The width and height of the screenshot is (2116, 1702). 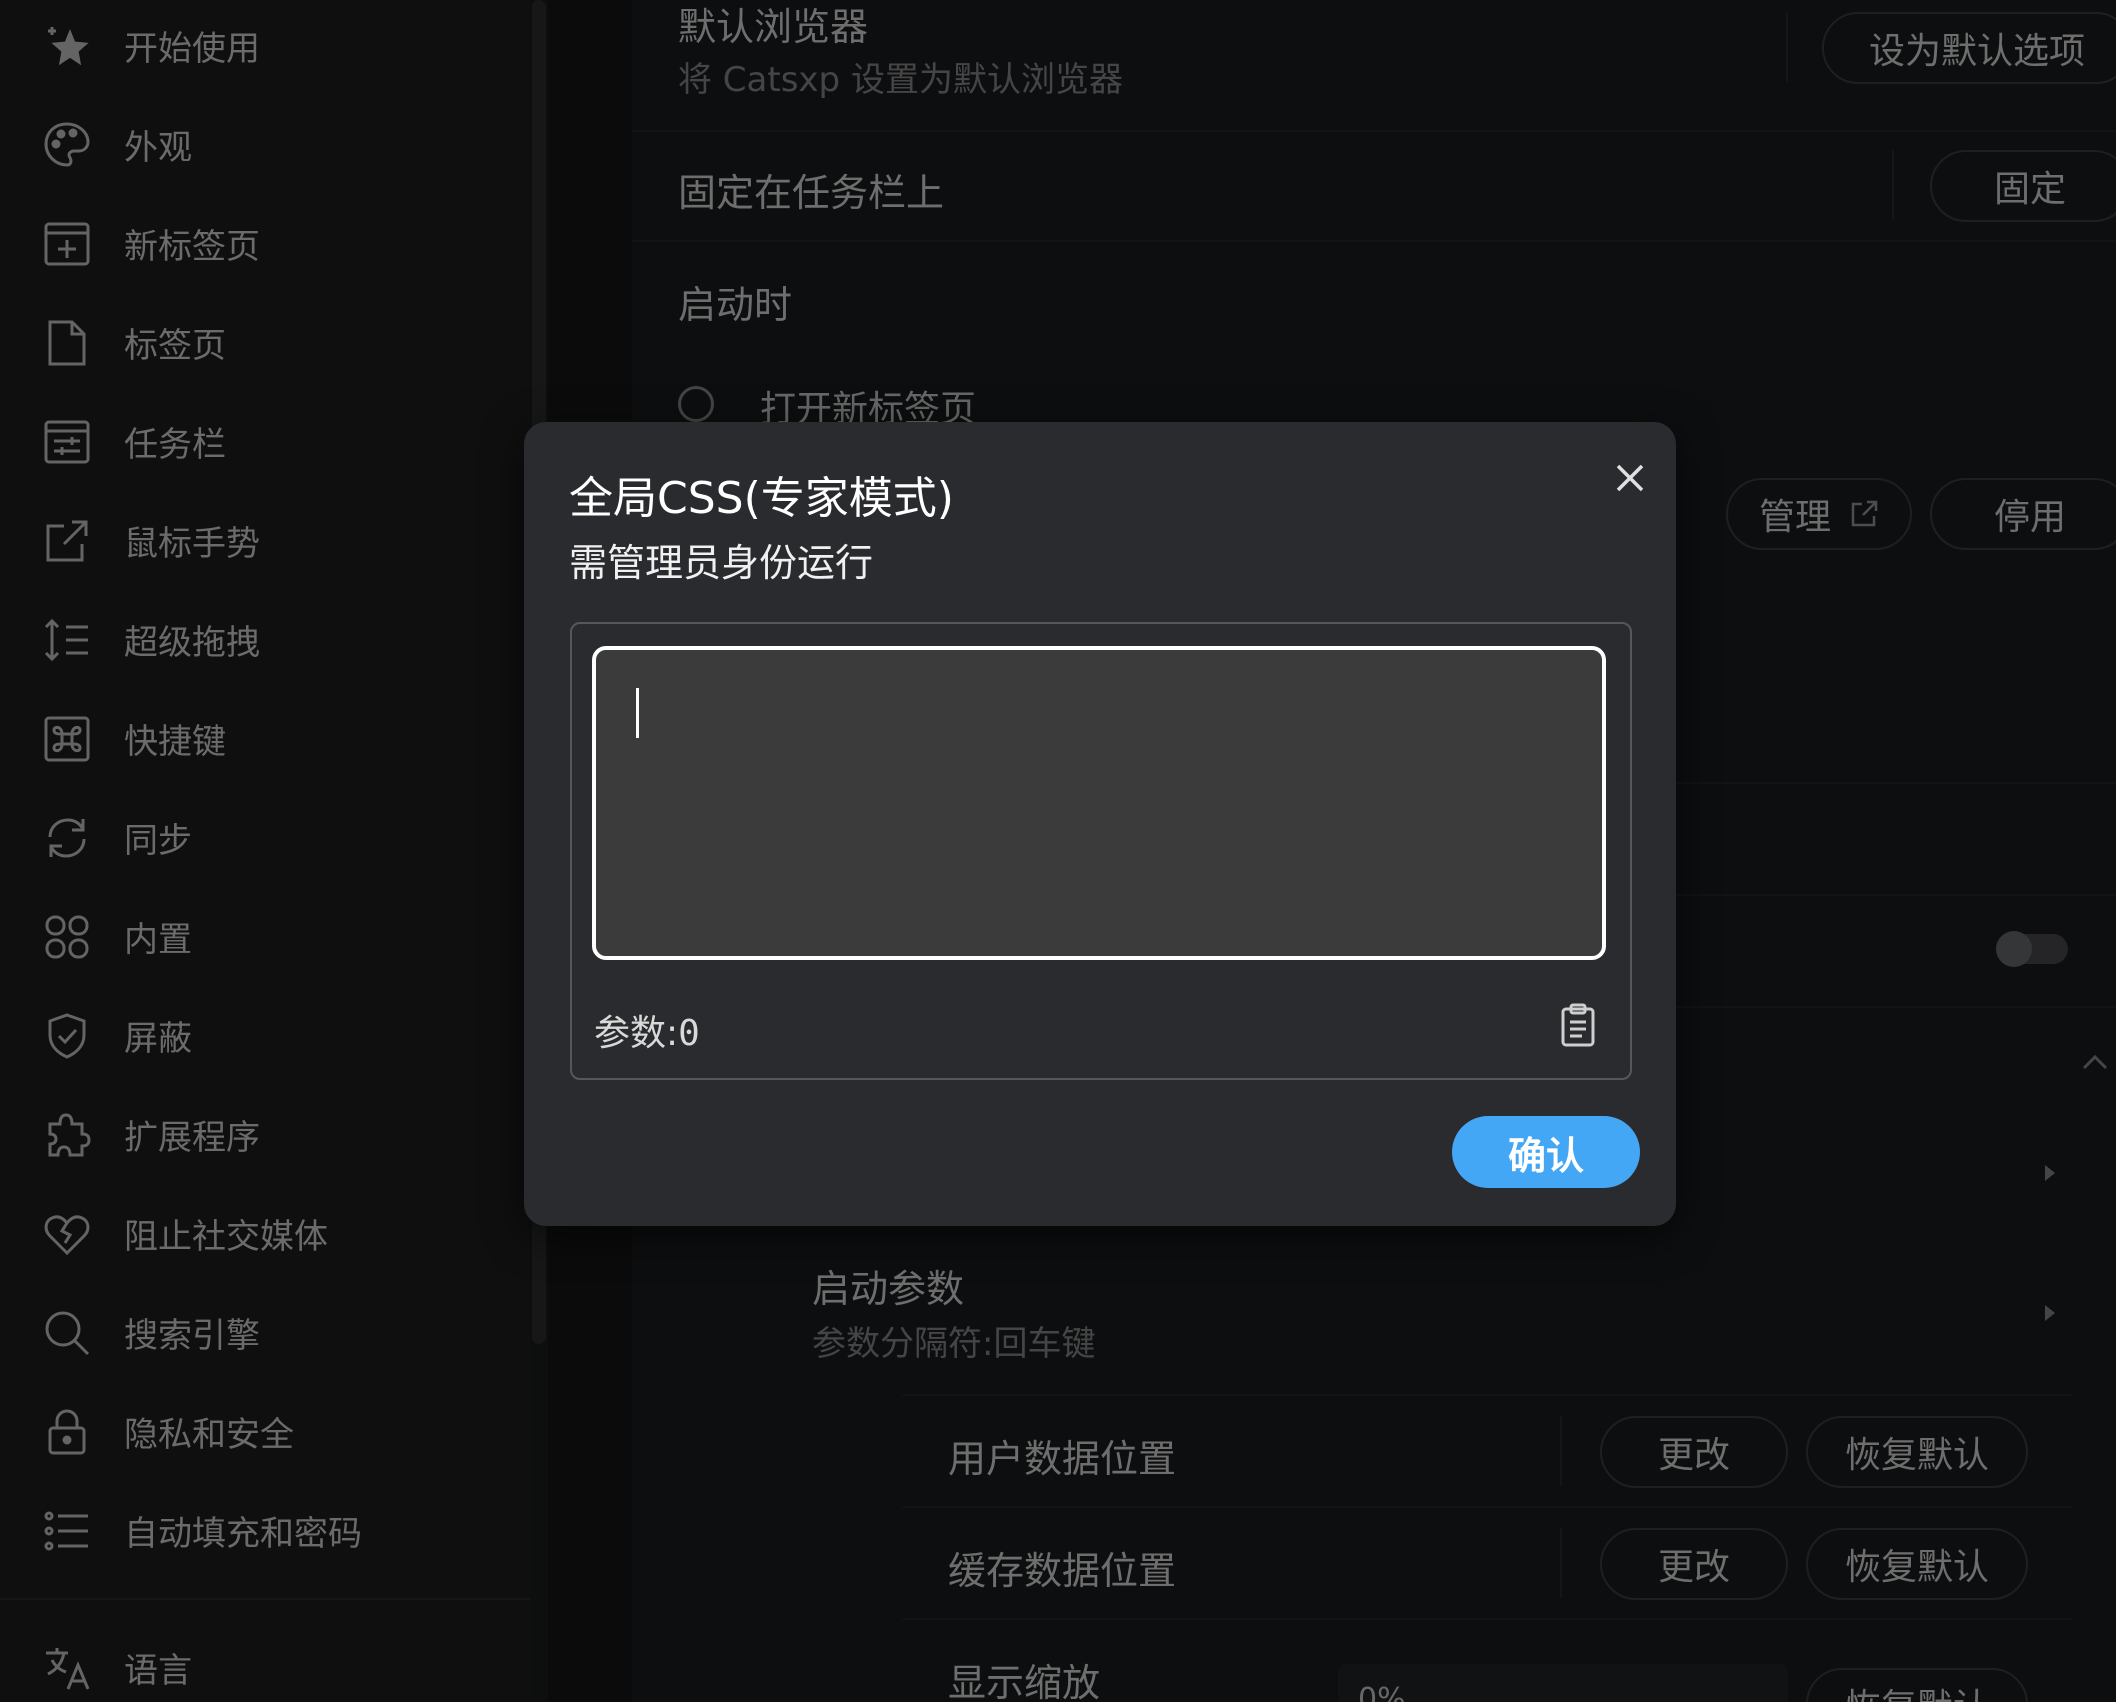 What do you see at coordinates (721, 563) in the screenshot?
I see `dialog-subtitle: 需管理员身份运行` at bounding box center [721, 563].